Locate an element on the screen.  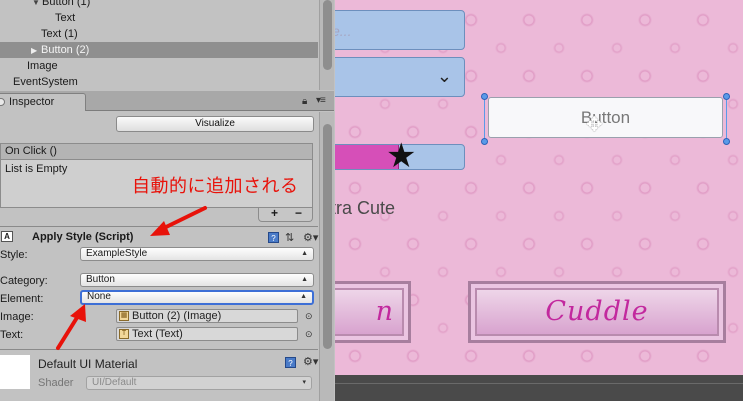
hierarchy-scrollbar is located at coordinates (326, 45).